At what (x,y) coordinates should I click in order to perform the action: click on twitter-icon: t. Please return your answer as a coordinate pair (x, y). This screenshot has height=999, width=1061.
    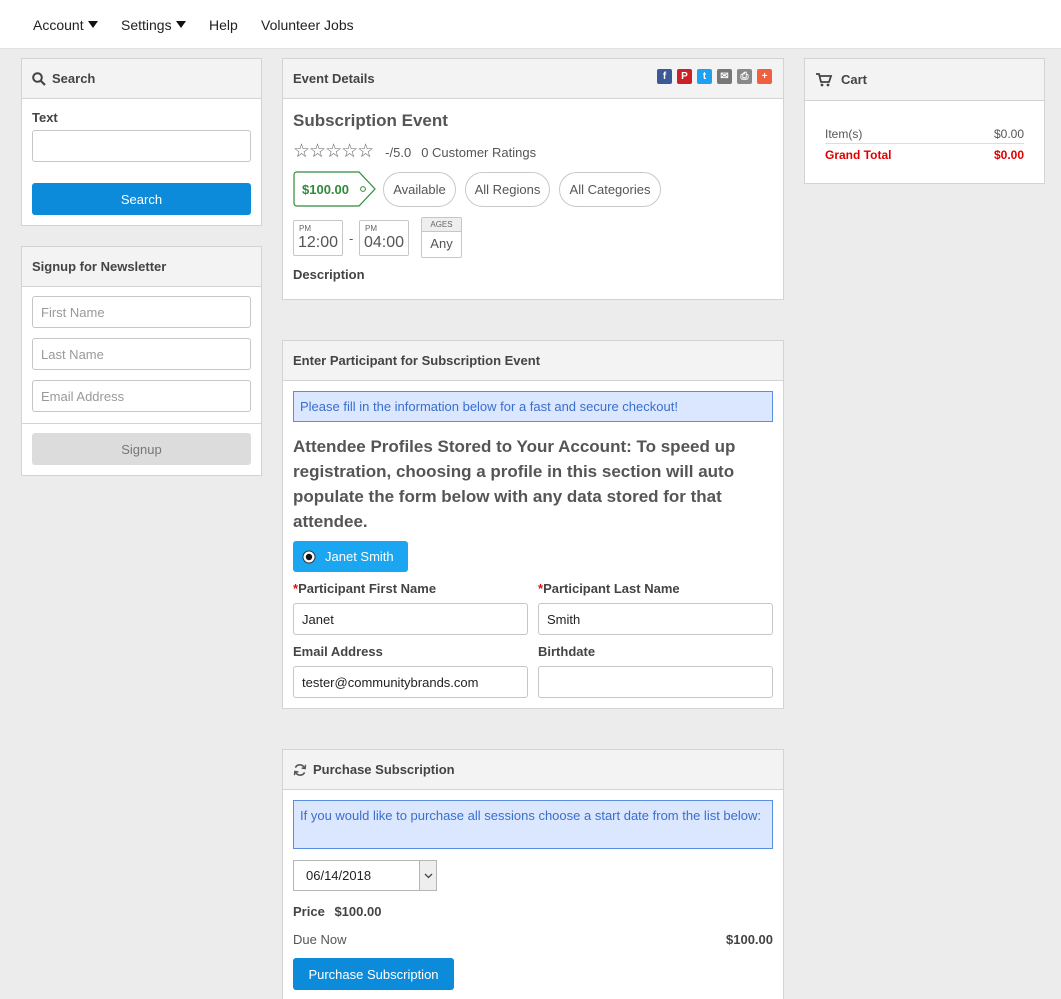
    Looking at the image, I should click on (704, 76).